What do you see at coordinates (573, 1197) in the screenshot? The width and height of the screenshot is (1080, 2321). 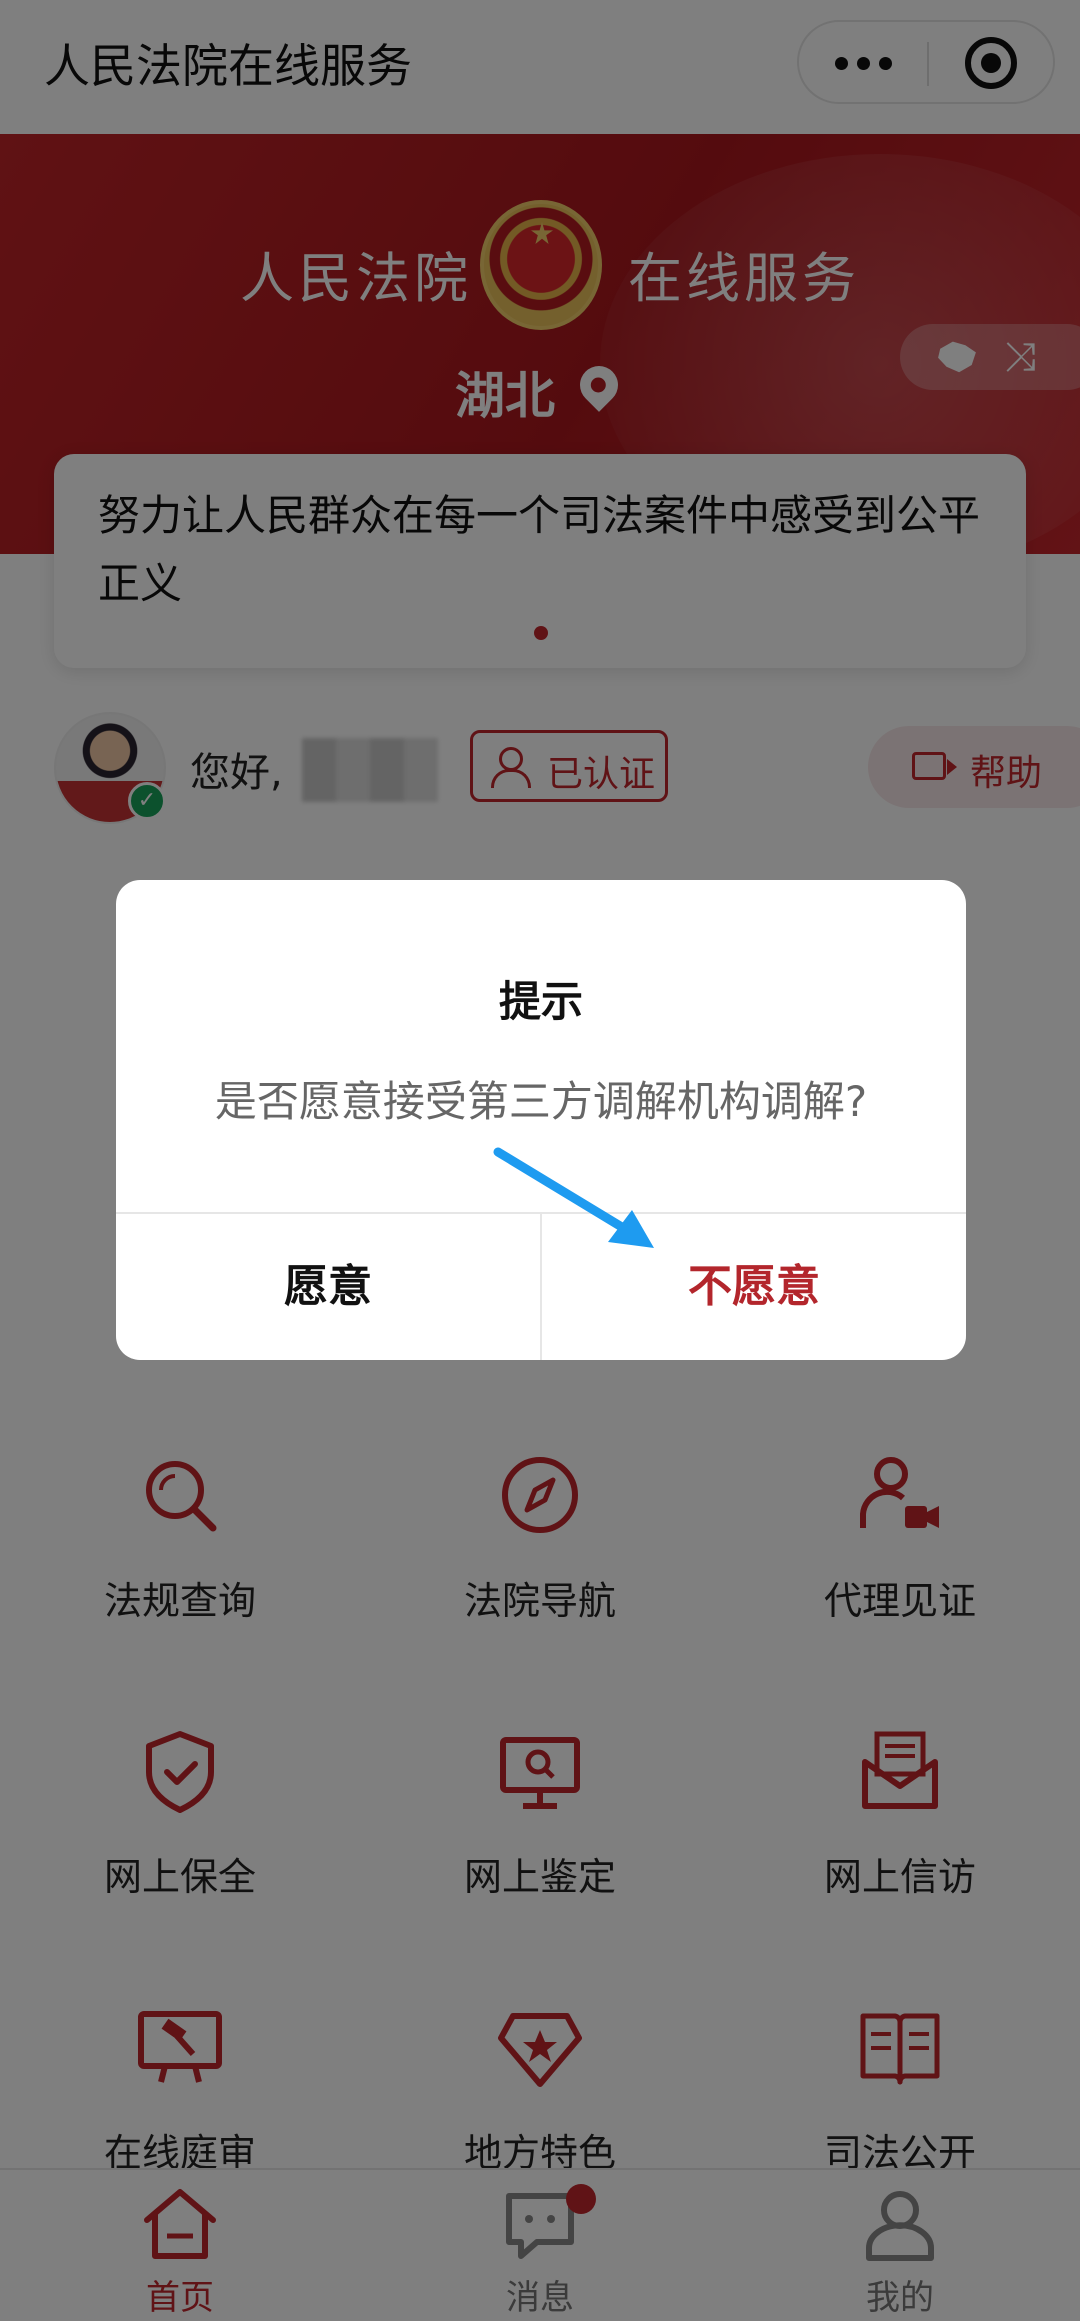 I see `annotation-arrow-icon` at bounding box center [573, 1197].